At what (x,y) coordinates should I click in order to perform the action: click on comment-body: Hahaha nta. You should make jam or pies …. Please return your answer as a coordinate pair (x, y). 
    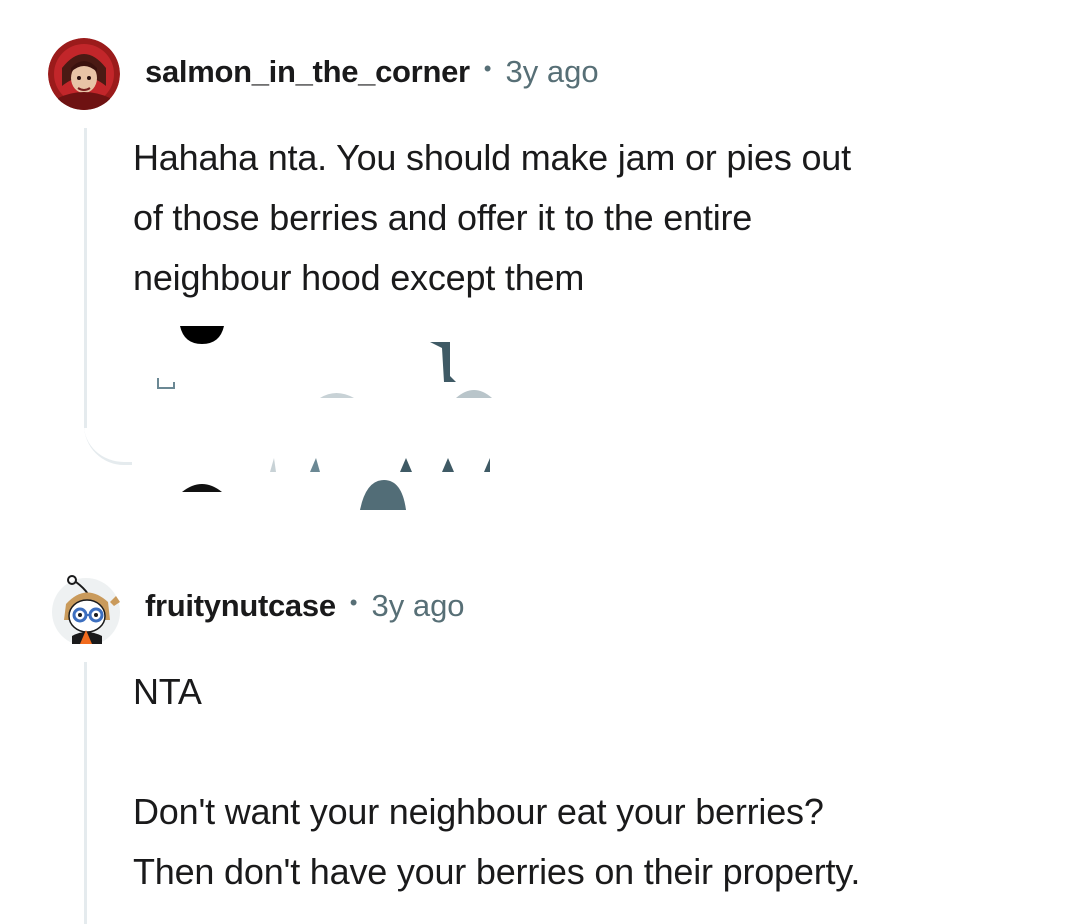
    Looking at the image, I should click on (492, 218).